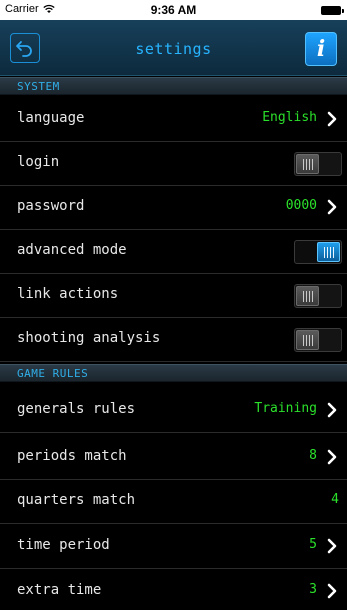 The image size is (347, 610). I want to click on settings-row-link-actions: link actions, so click(173, 296).